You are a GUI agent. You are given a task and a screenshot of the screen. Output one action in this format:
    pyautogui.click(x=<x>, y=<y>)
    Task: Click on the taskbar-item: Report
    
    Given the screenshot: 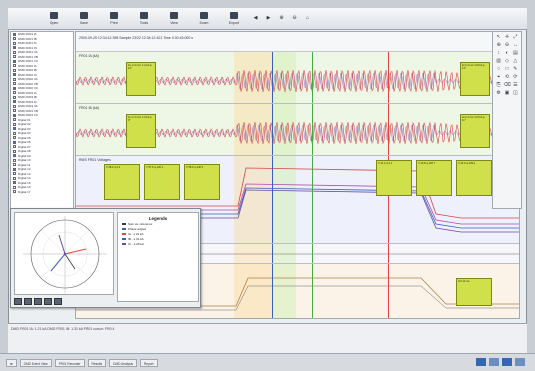 What is the action you would take?
    pyautogui.click(x=149, y=362)
    